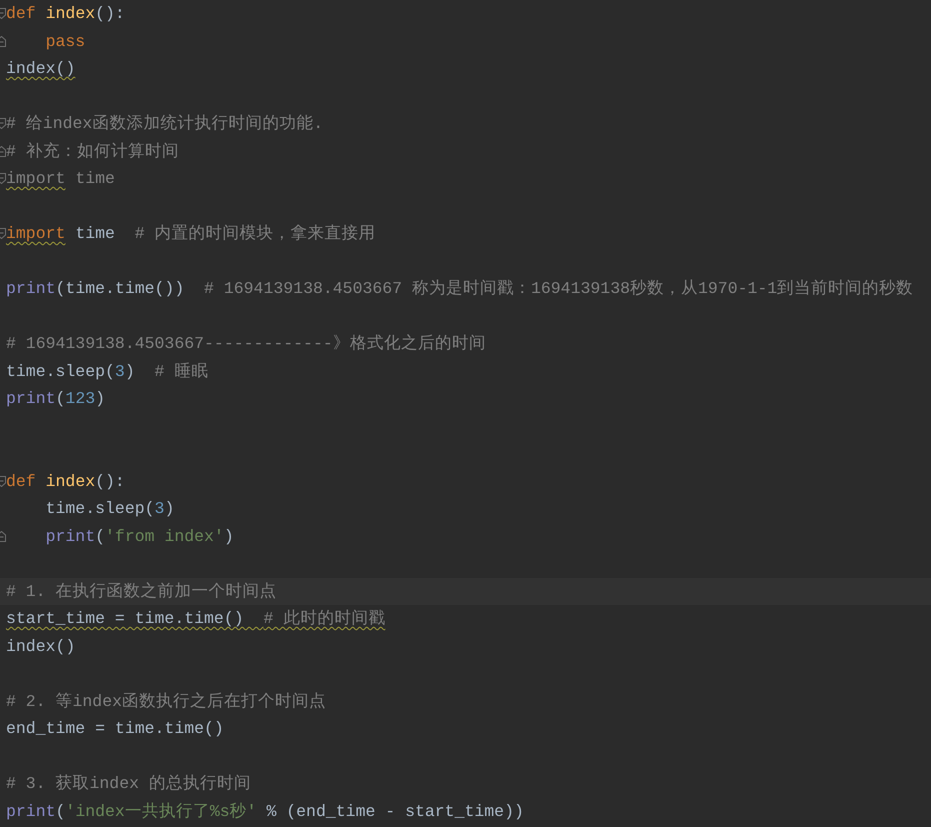 This screenshot has height=827, width=931. What do you see at coordinates (166, 701) in the screenshot?
I see `code-line: # 2. 等index函数执行之后在打个时间点` at bounding box center [166, 701].